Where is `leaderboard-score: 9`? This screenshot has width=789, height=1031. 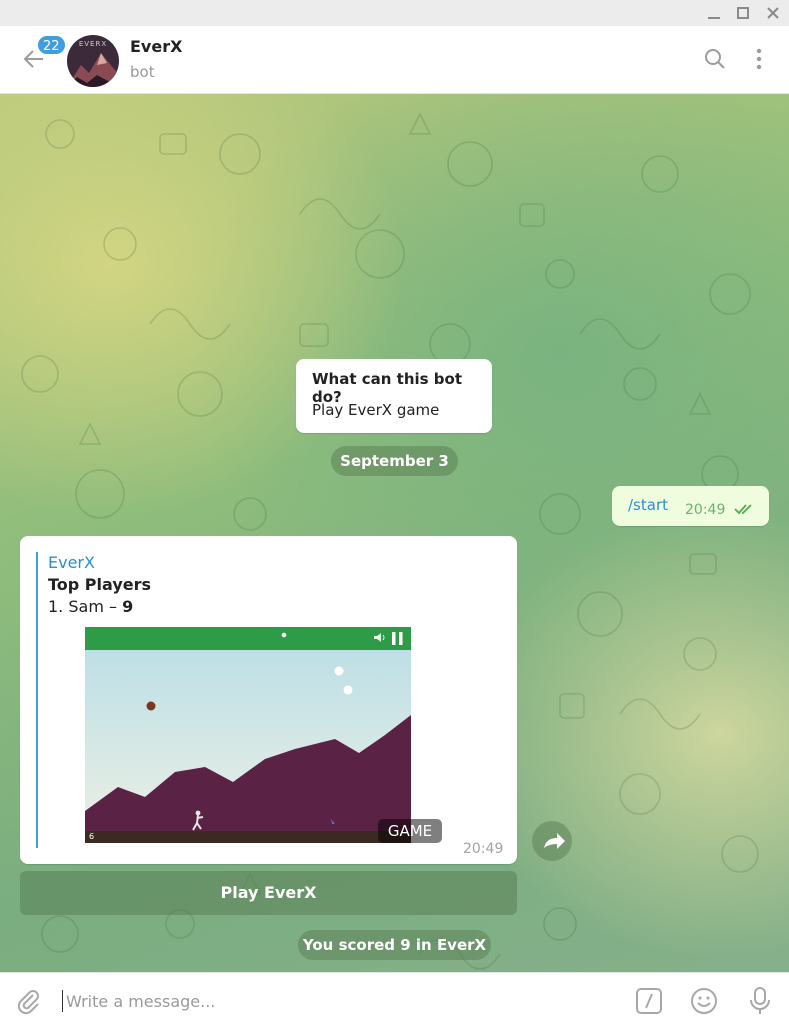 leaderboard-score: 9 is located at coordinates (128, 606).